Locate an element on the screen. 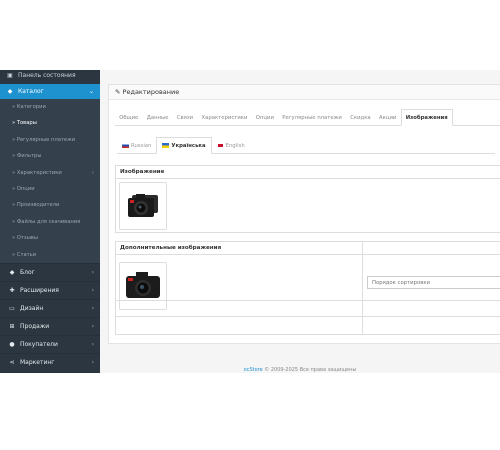 The image size is (500, 450). footer: ocStore © 2009-2025 Все права защищены is located at coordinates (300, 370).